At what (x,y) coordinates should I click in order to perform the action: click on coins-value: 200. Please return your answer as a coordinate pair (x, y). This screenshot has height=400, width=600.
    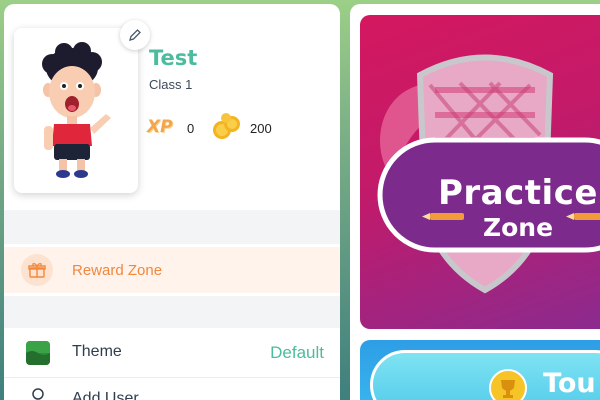
    Looking at the image, I should click on (261, 128).